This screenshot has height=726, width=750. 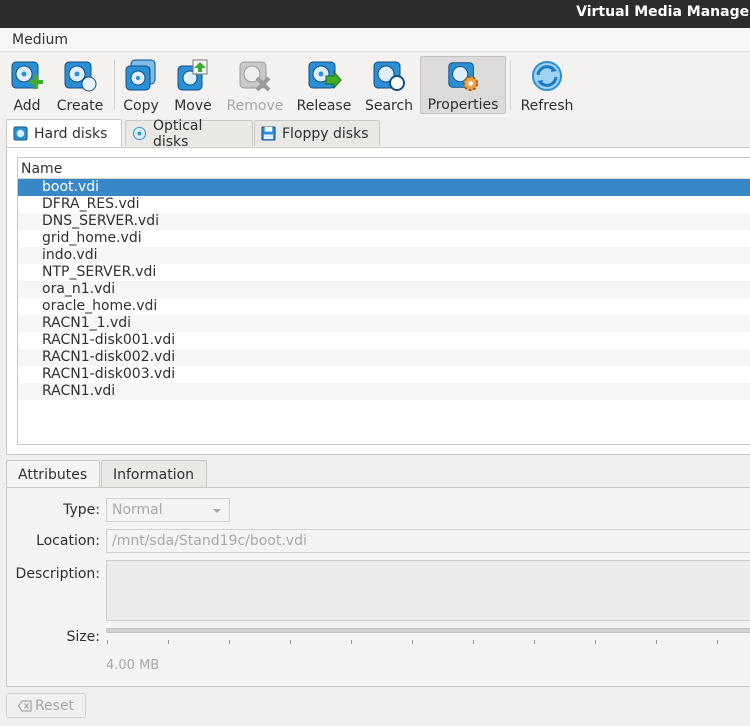 What do you see at coordinates (80, 106) in the screenshot?
I see `create-label: Create` at bounding box center [80, 106].